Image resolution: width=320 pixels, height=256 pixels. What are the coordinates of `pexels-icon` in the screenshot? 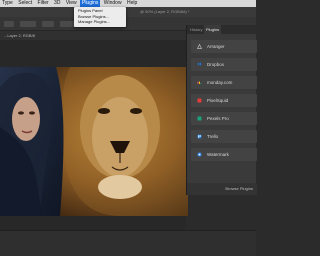 It's located at (199, 118).